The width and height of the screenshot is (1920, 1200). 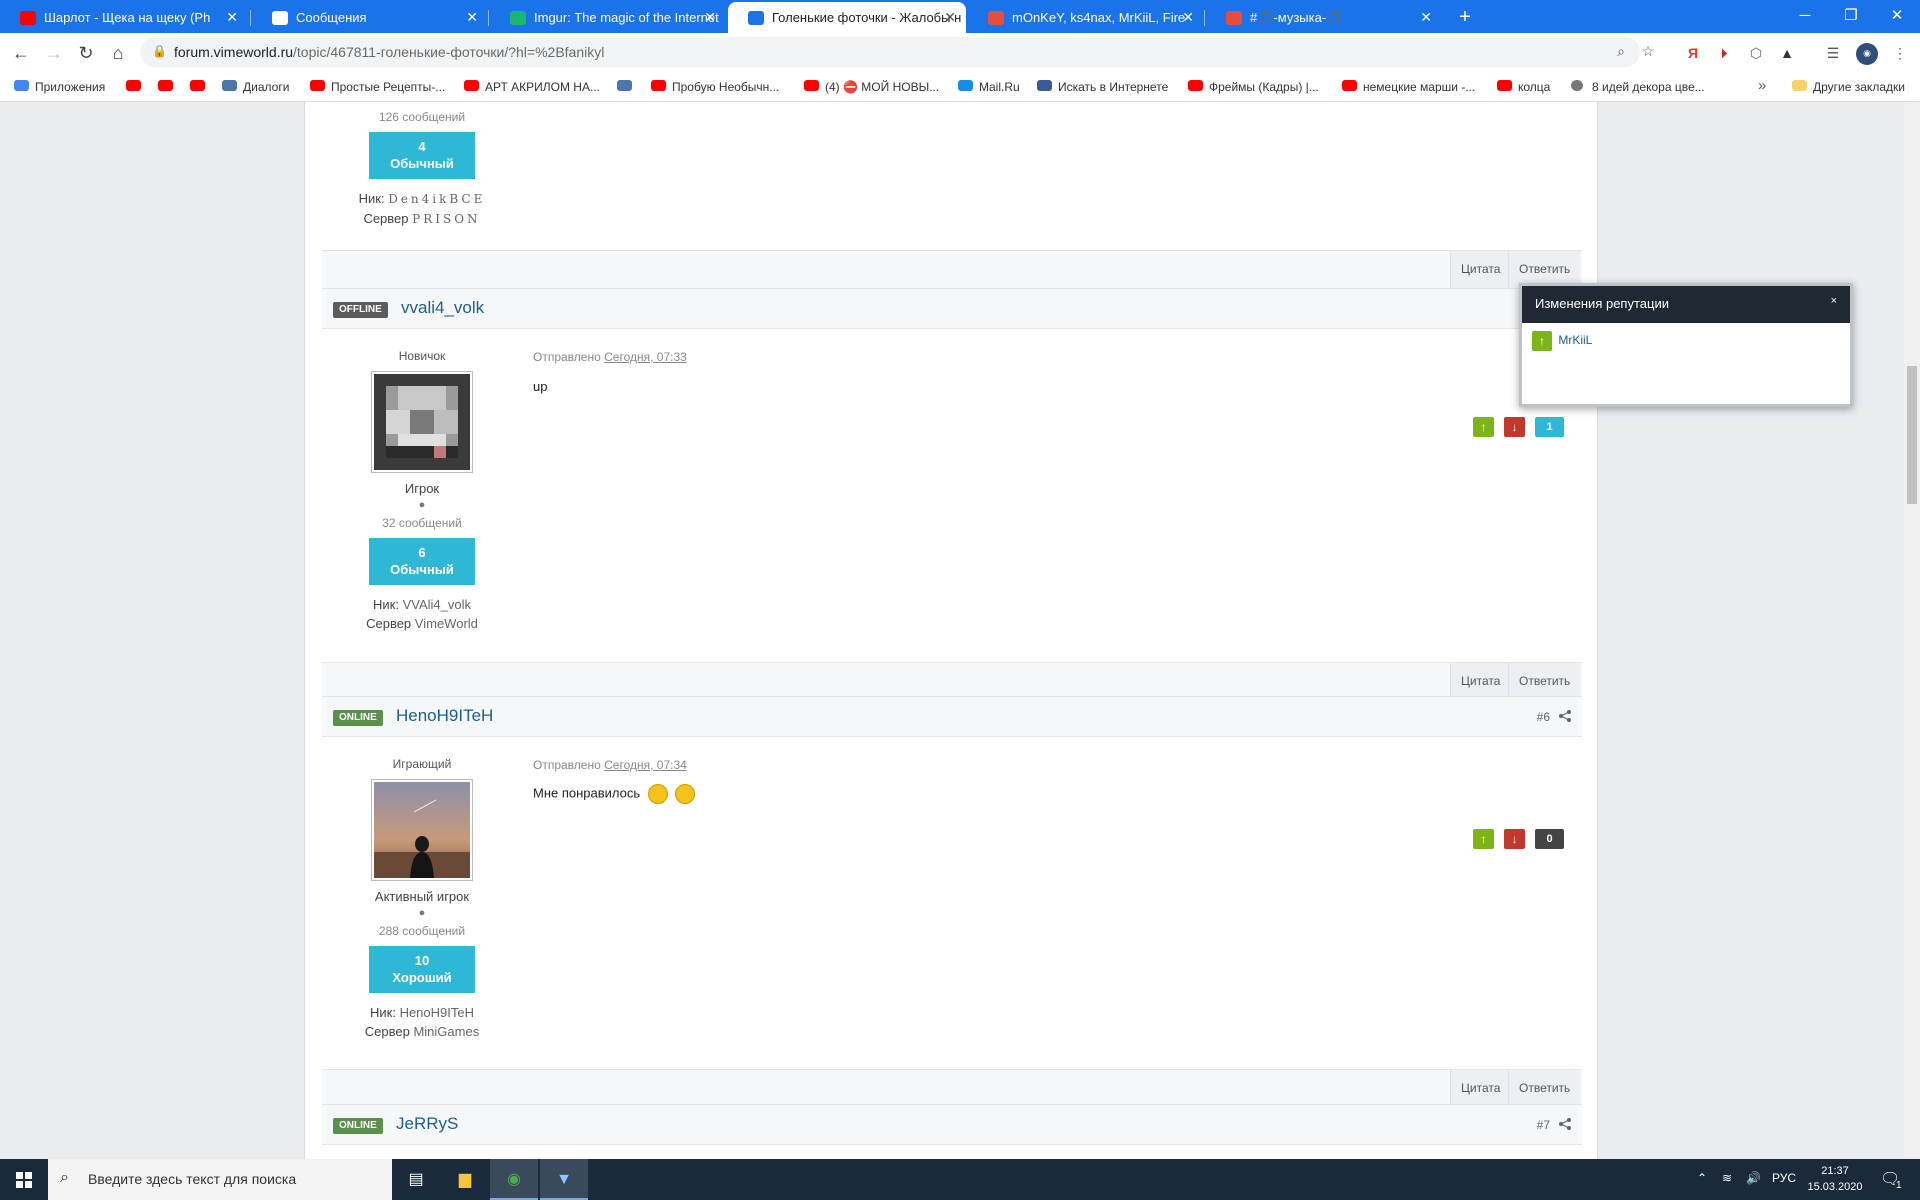 What do you see at coordinates (1575, 340) in the screenshot?
I see `reputation-user-link: MrKiiL` at bounding box center [1575, 340].